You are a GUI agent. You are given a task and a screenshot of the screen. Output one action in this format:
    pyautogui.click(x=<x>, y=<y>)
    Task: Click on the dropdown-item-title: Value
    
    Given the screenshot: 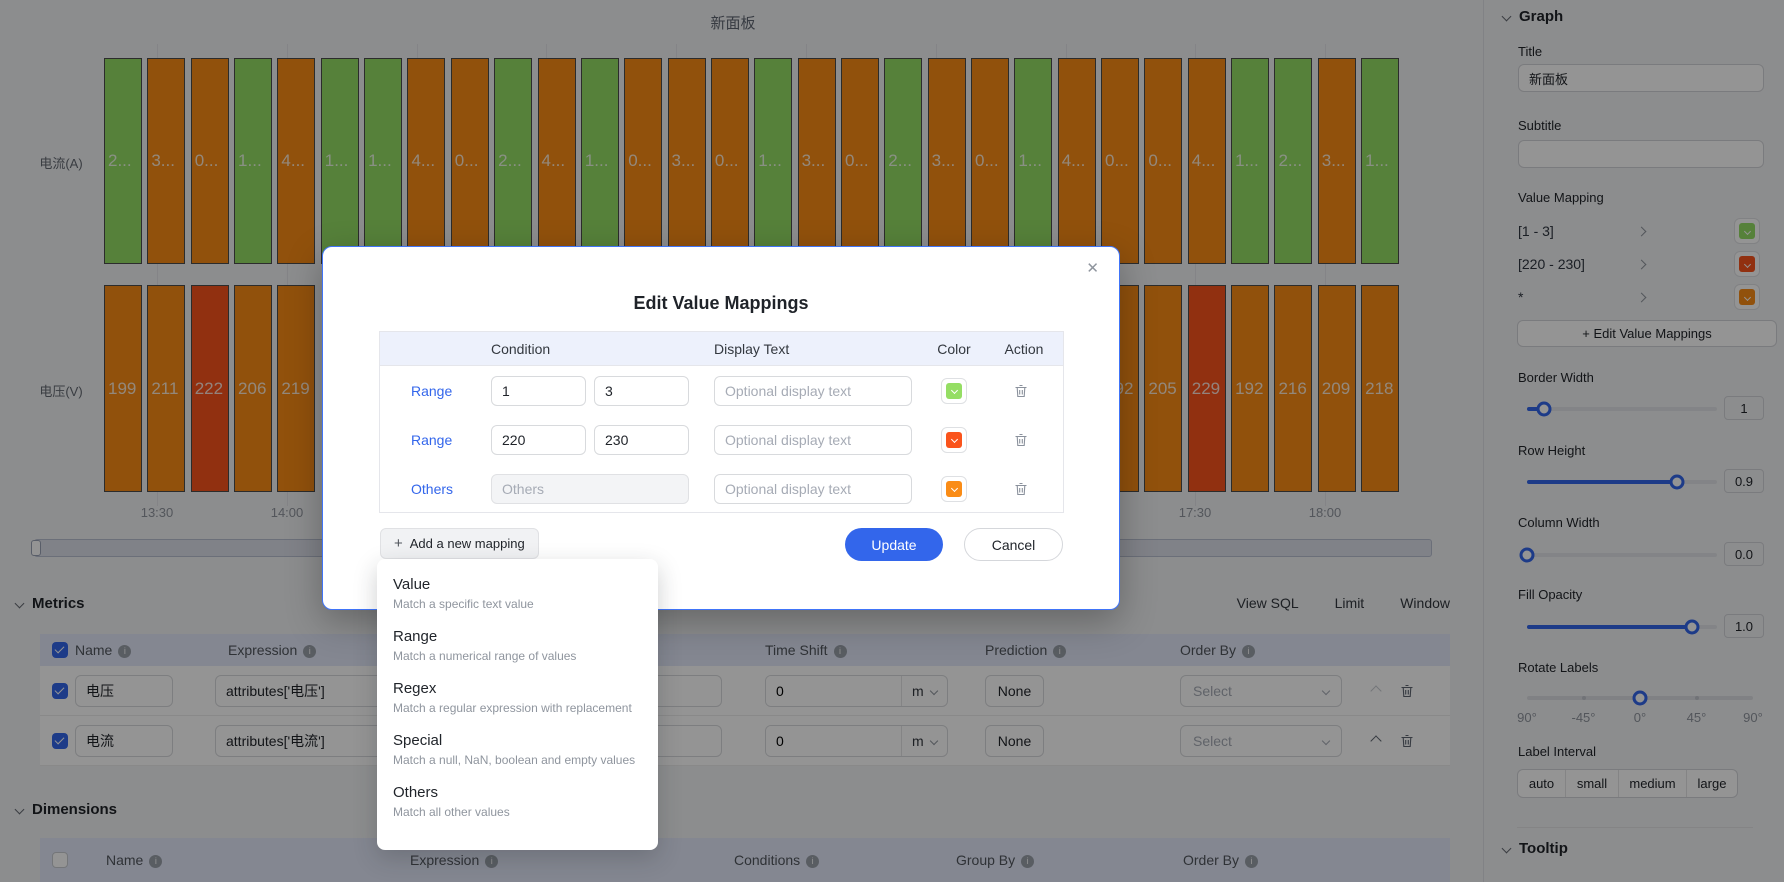 What is the action you would take?
    pyautogui.click(x=412, y=584)
    